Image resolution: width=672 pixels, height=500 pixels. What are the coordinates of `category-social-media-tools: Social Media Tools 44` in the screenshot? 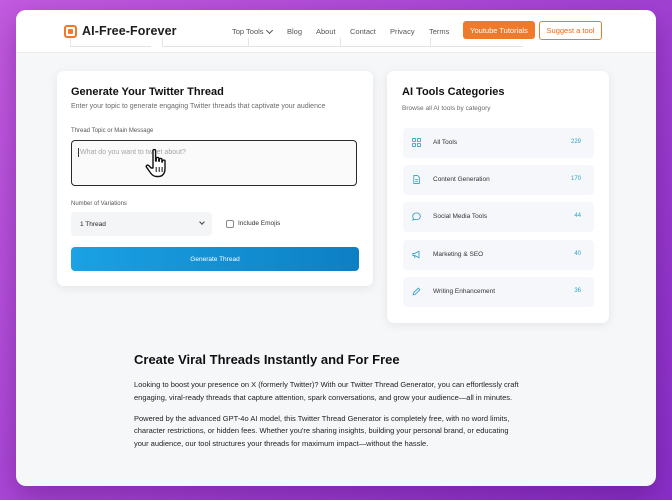 It's located at (498, 217).